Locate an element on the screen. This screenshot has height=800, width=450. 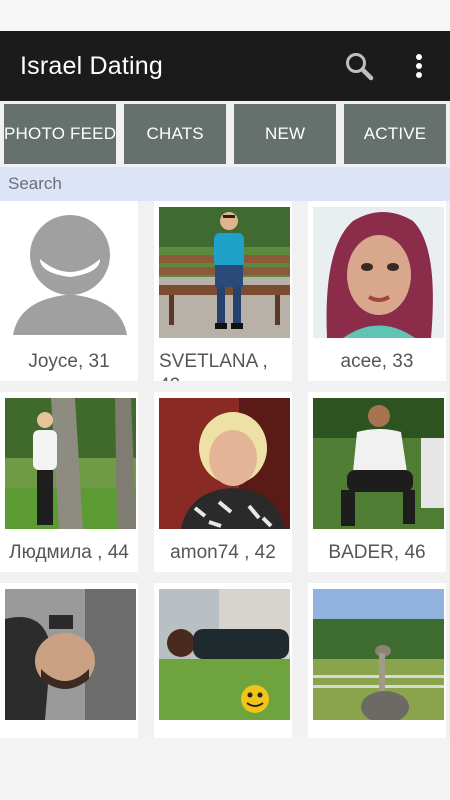
profile-name: amon74 , 42 is located at coordinates (223, 552).